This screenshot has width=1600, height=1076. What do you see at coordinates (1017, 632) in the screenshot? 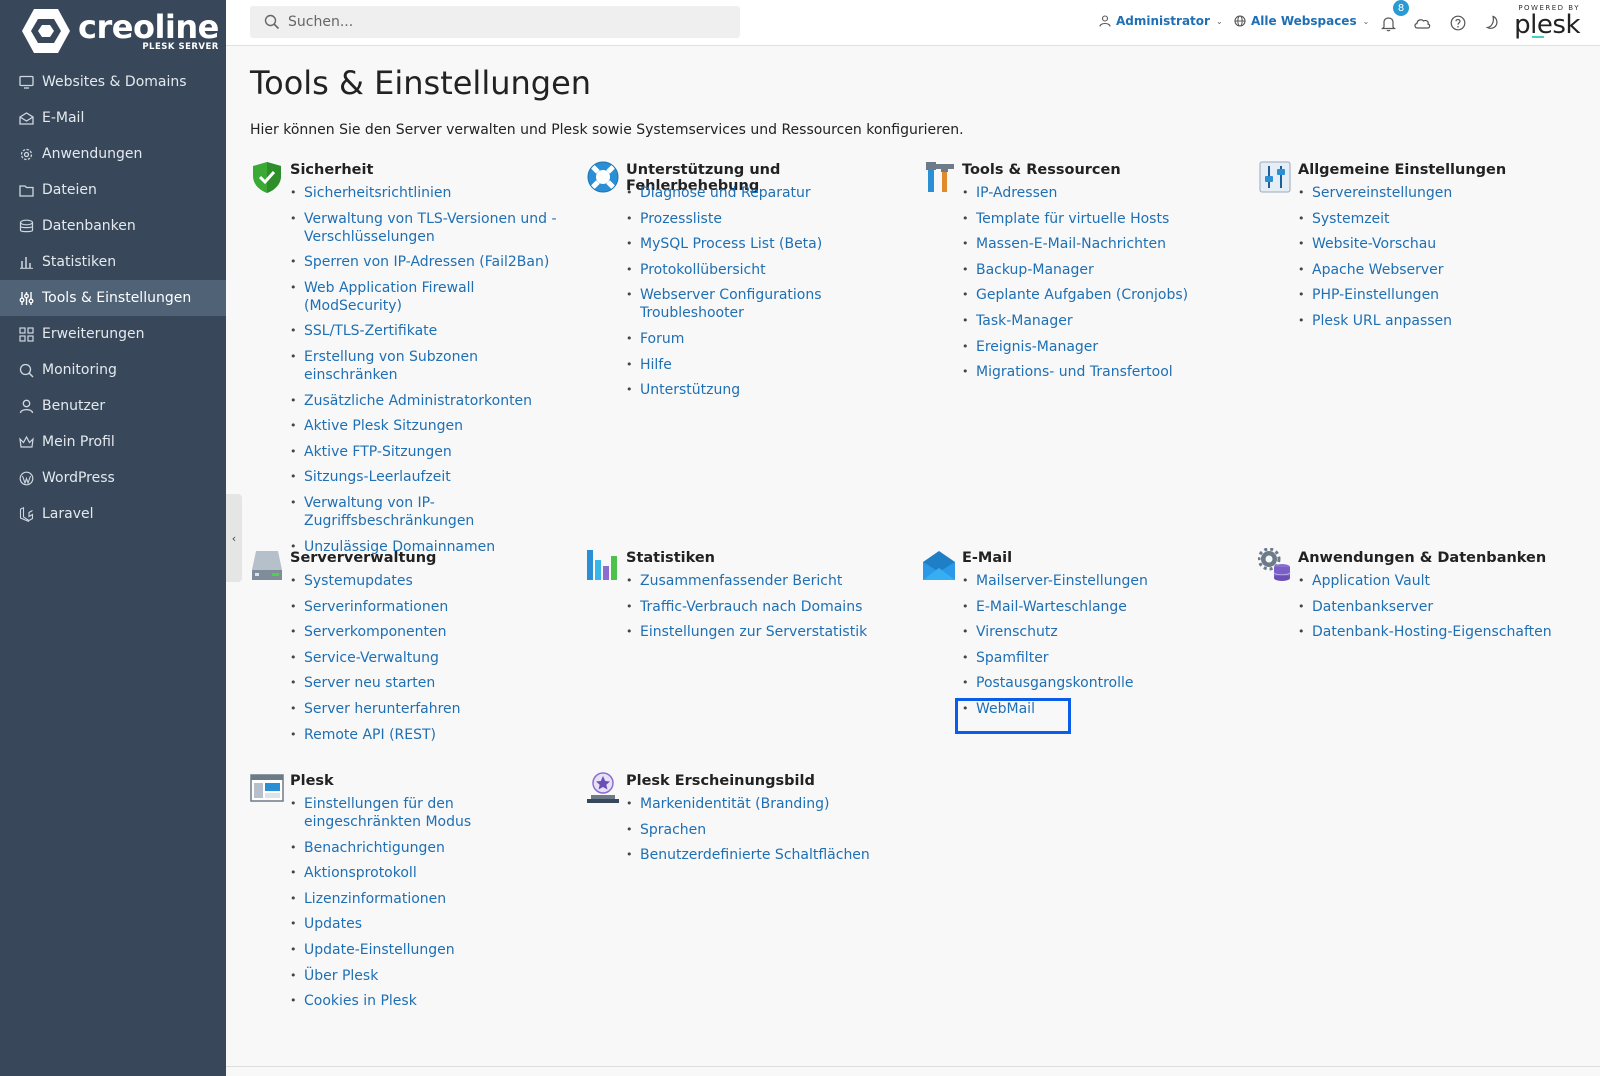
I see `link-virenschutz: Virenschutz` at bounding box center [1017, 632].